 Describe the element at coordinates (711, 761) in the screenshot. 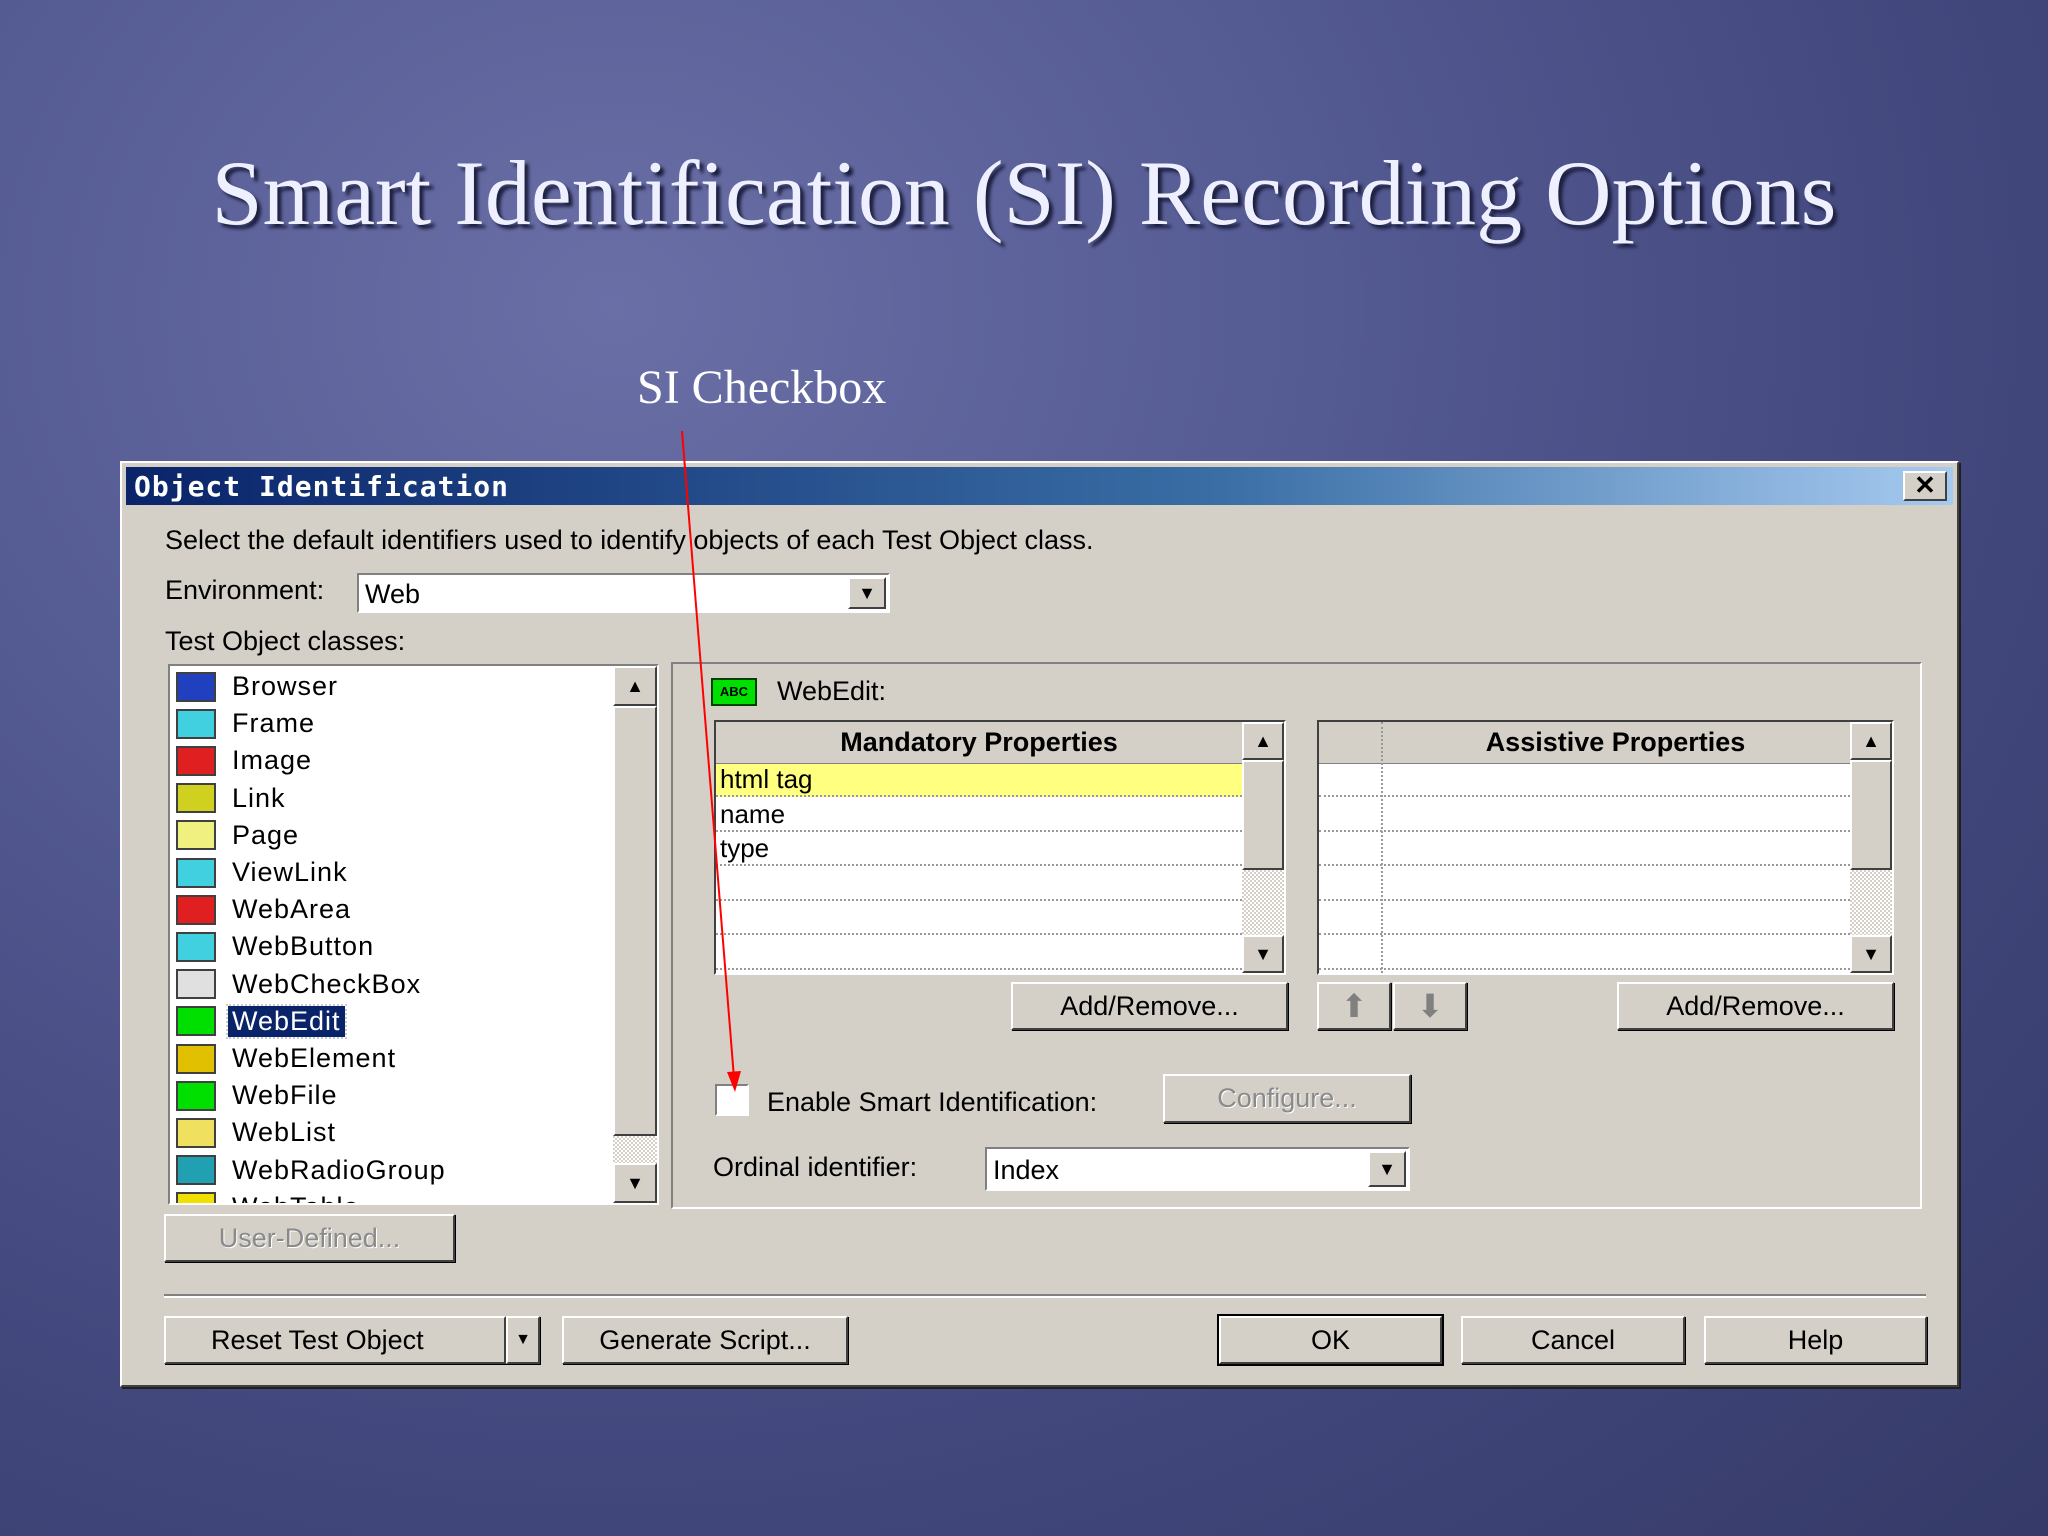

I see `callout-arrow` at that location.